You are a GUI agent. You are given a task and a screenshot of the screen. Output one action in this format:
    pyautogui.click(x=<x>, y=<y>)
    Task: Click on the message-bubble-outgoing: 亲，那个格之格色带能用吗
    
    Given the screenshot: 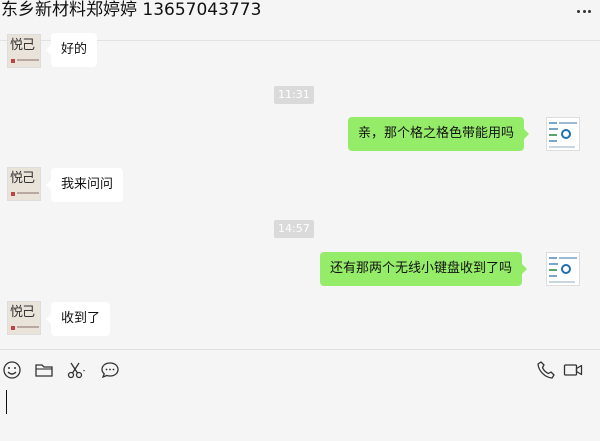 What is the action you would take?
    pyautogui.click(x=439, y=134)
    